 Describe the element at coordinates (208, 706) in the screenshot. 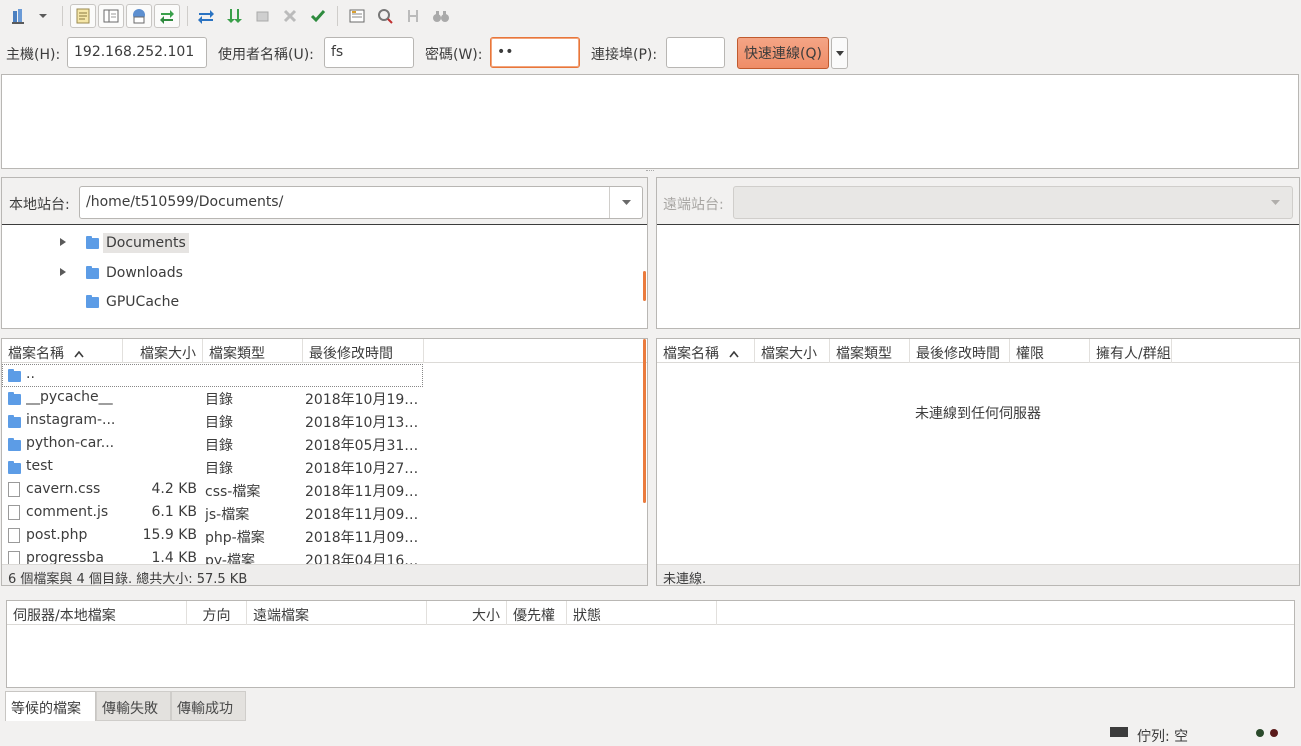

I see `tab-successful-transfers: 傳輸成功` at that location.